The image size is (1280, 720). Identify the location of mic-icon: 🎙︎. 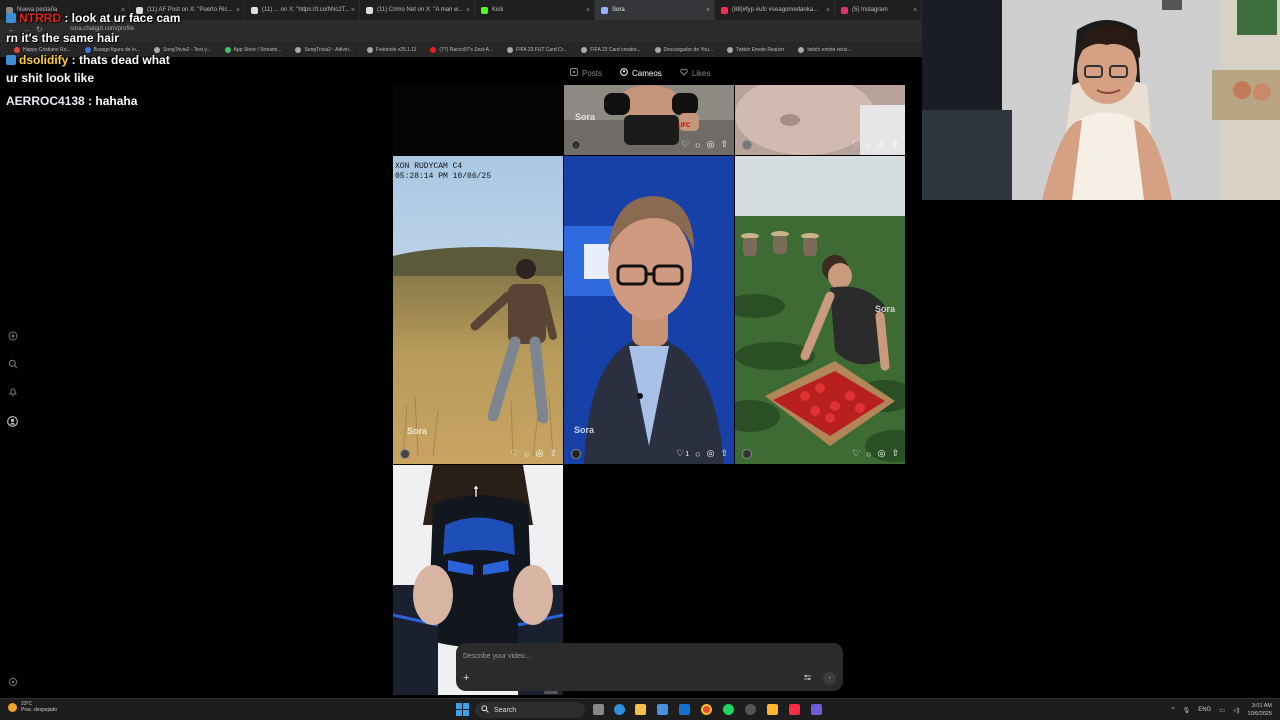
(1187, 710).